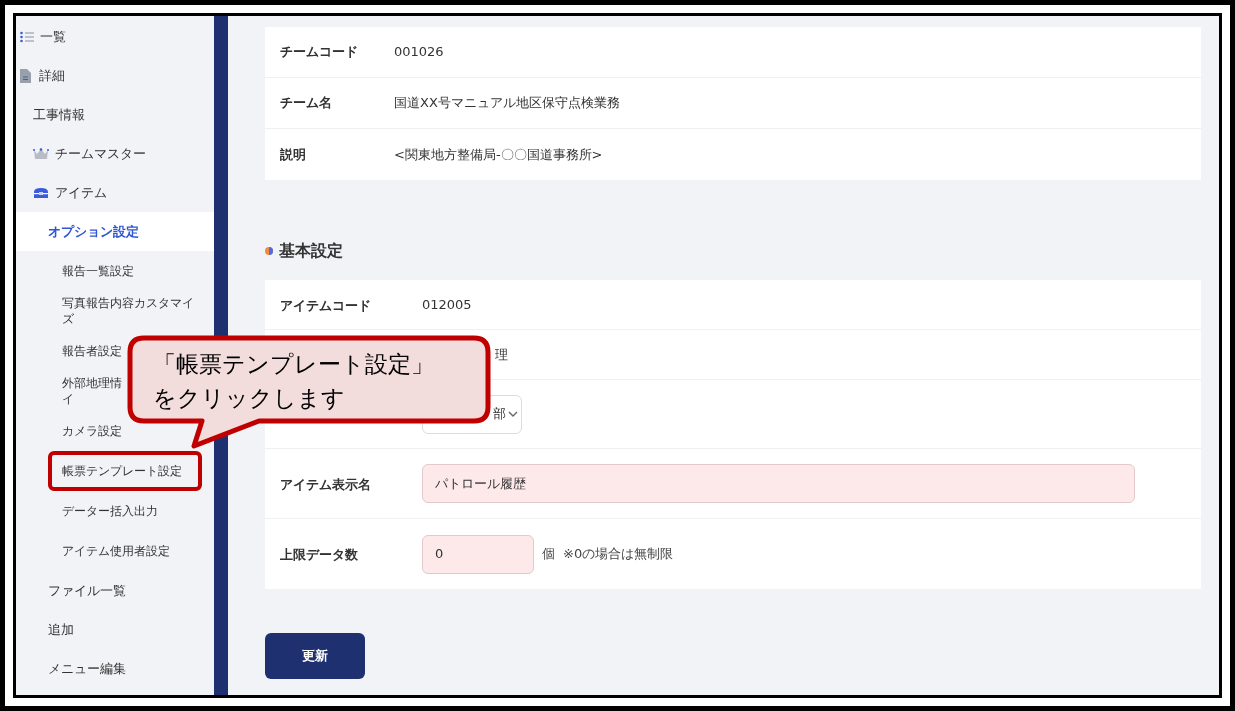  I want to click on bullet-icon, so click(269, 251).